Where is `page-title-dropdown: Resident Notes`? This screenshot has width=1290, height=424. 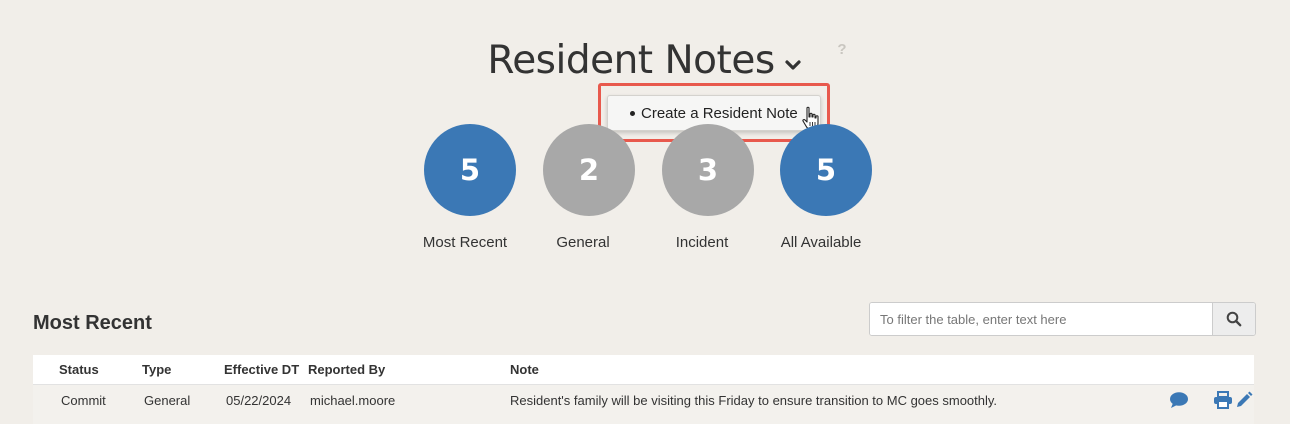 page-title-dropdown: Resident Notes is located at coordinates (644, 60).